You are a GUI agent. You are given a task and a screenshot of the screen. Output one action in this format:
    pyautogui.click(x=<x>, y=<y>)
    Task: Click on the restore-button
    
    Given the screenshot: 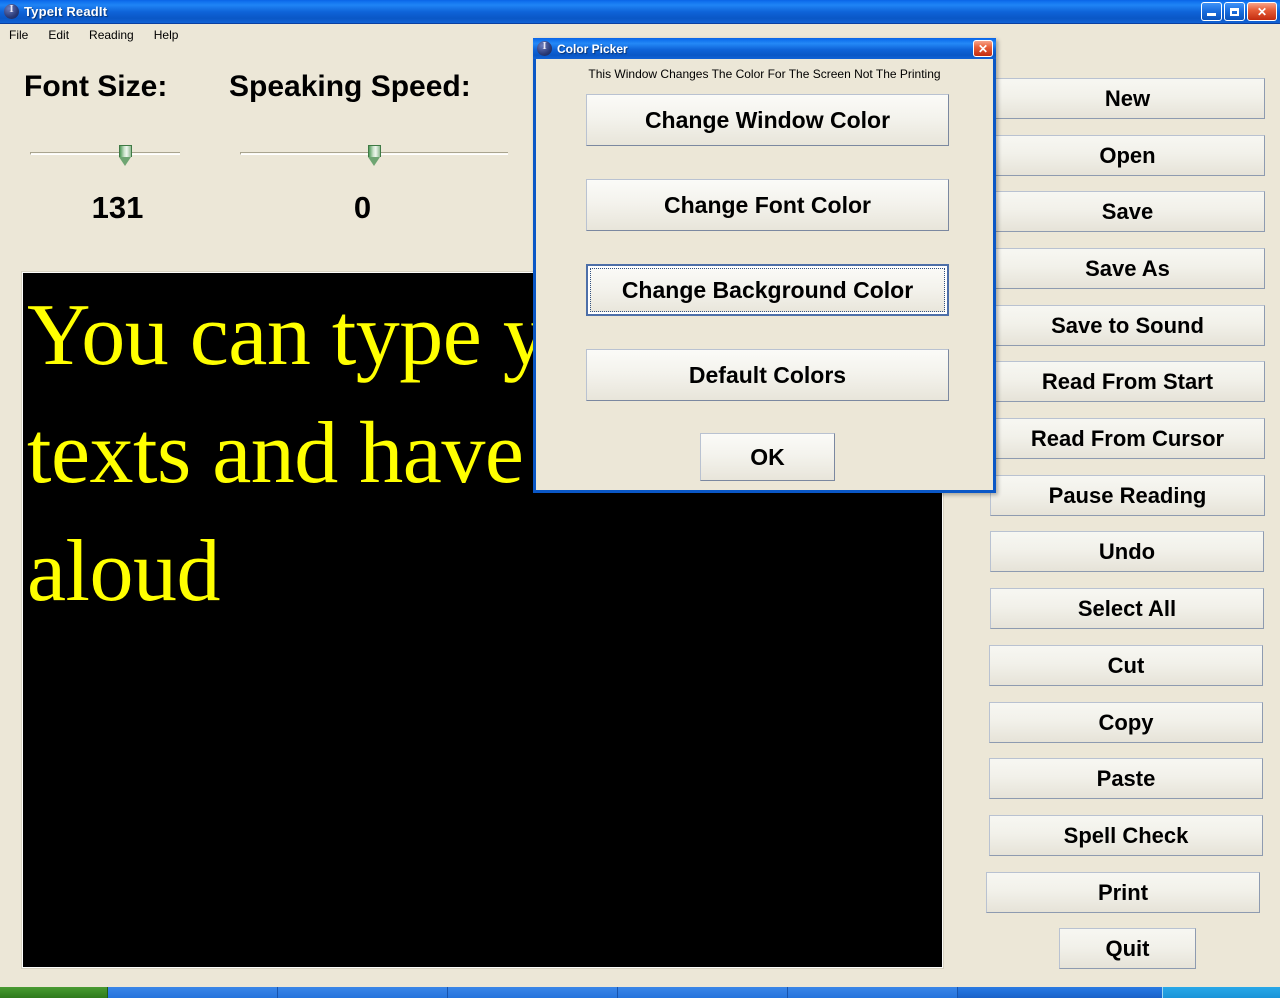 What is the action you would take?
    pyautogui.click(x=1234, y=11)
    